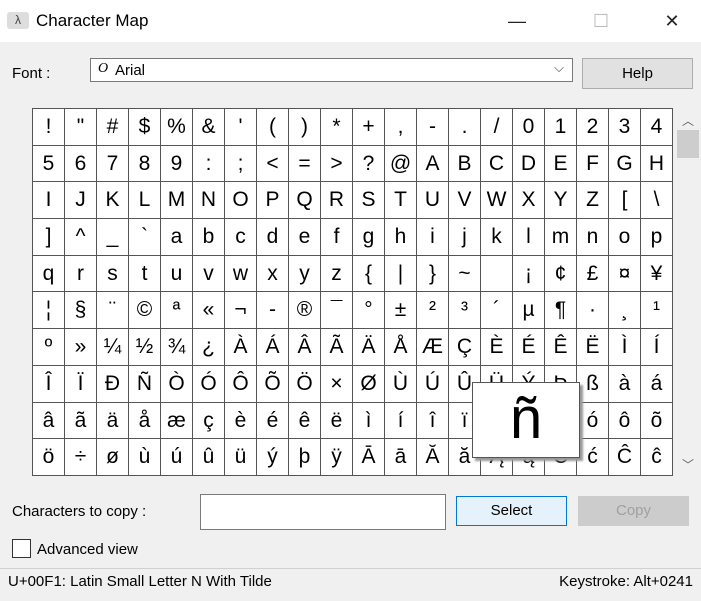  Describe the element at coordinates (241, 347) in the screenshot. I see `character-cell: À` at that location.